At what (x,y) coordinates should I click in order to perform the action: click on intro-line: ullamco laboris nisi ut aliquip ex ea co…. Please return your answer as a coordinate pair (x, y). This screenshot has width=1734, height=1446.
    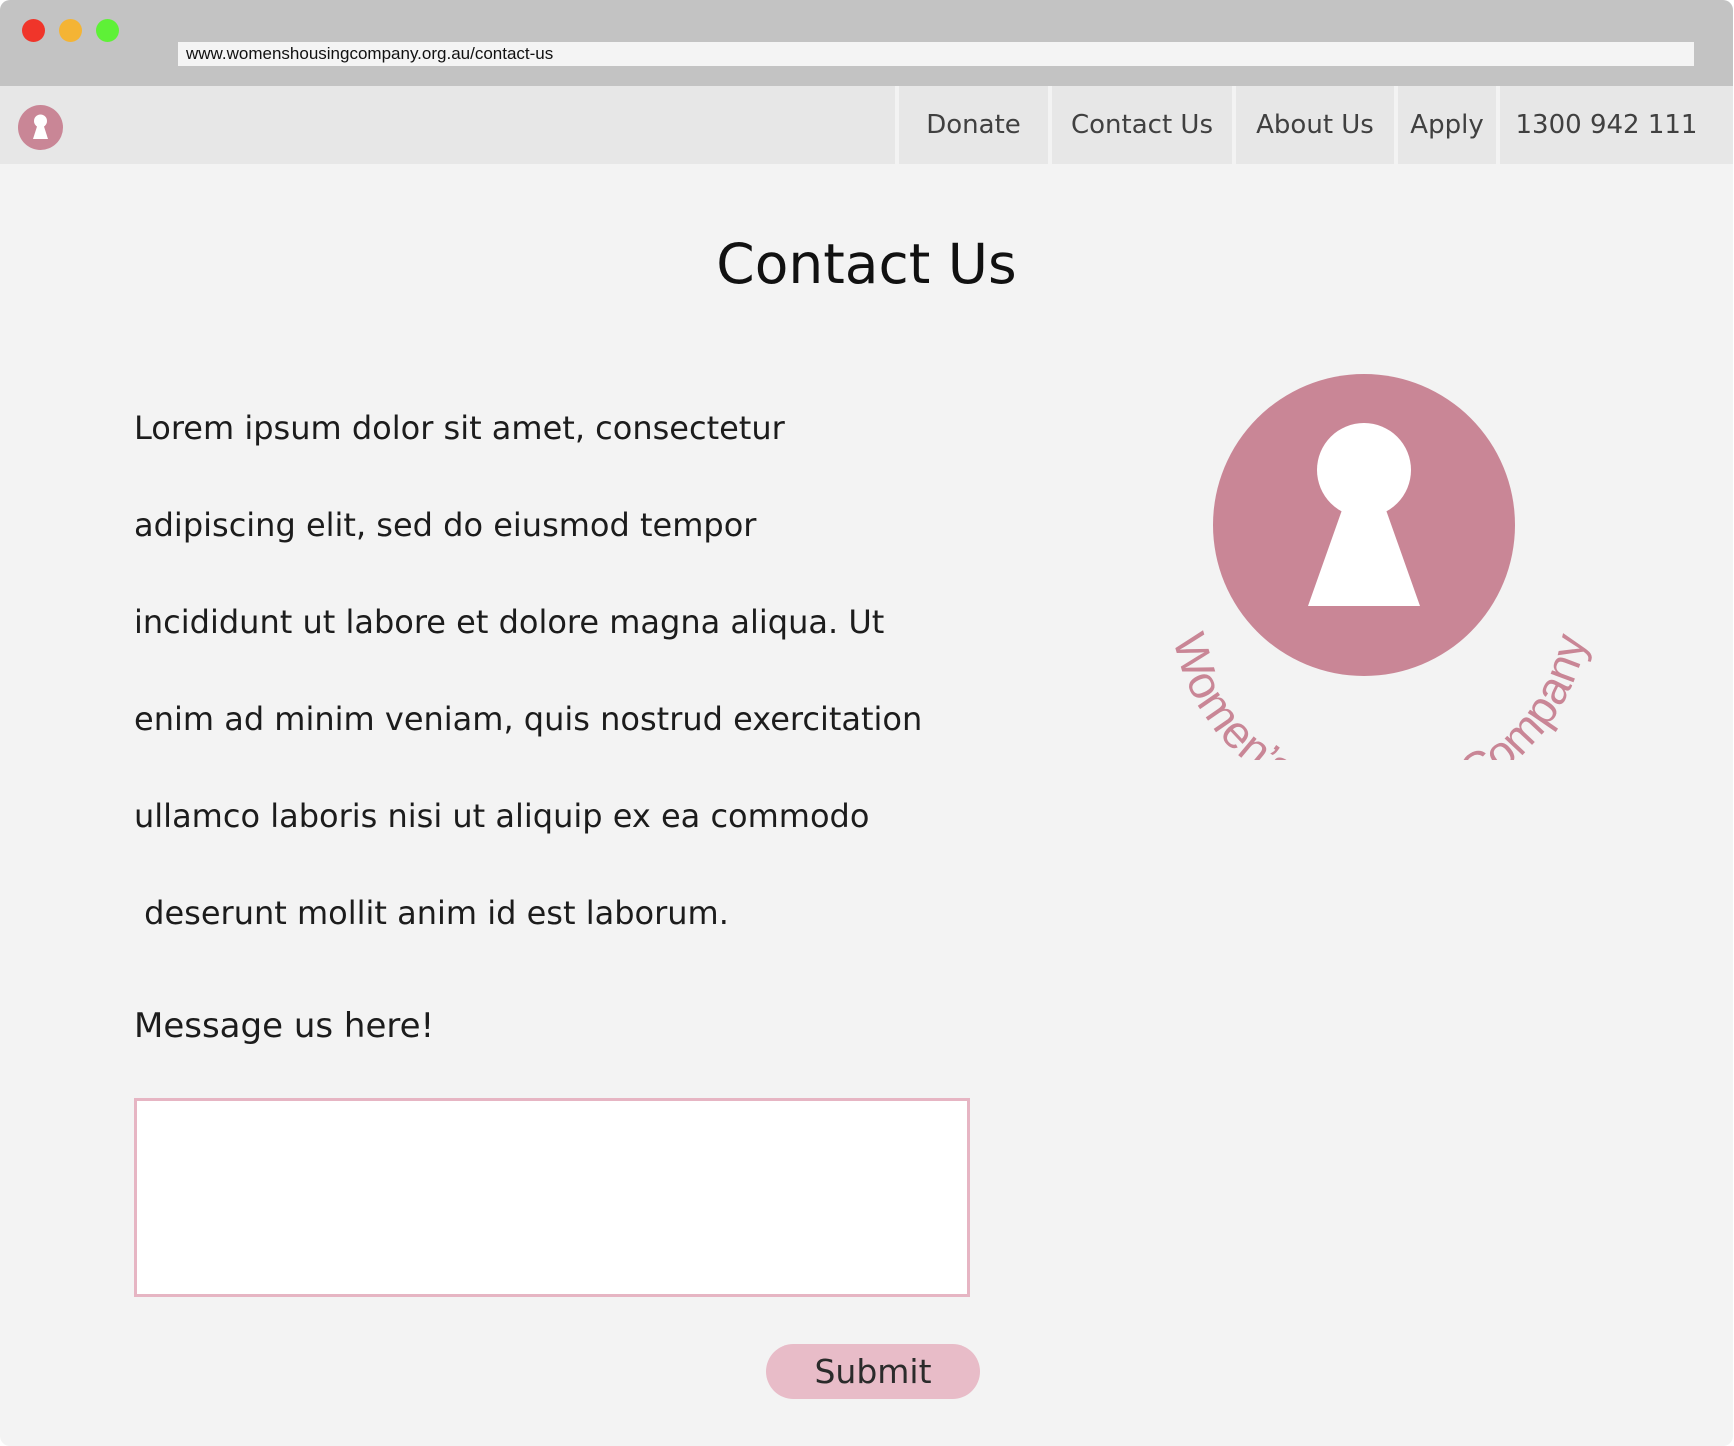
    Looking at the image, I should click on (502, 816).